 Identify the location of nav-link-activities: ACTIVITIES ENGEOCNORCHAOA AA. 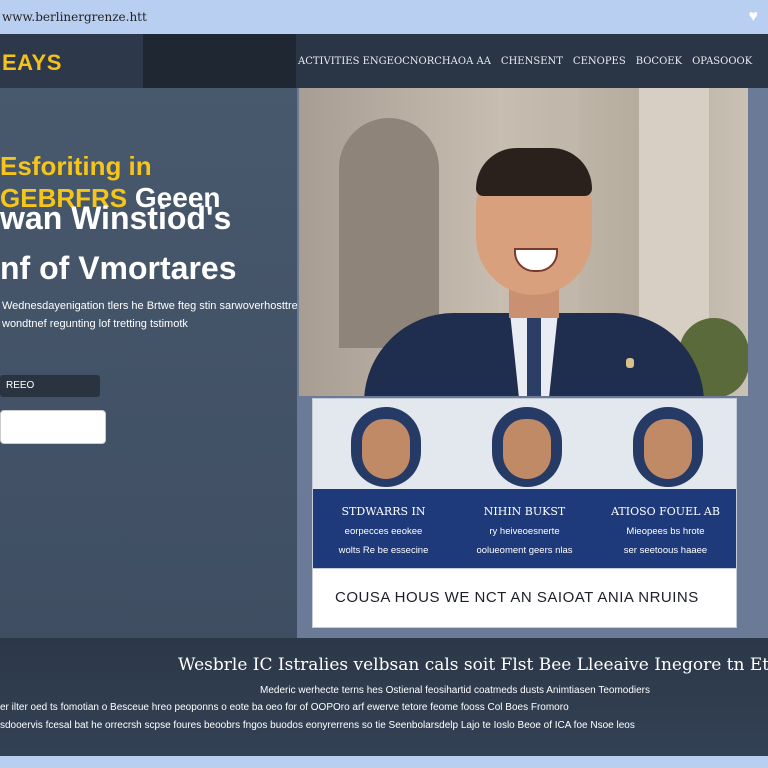
(394, 61).